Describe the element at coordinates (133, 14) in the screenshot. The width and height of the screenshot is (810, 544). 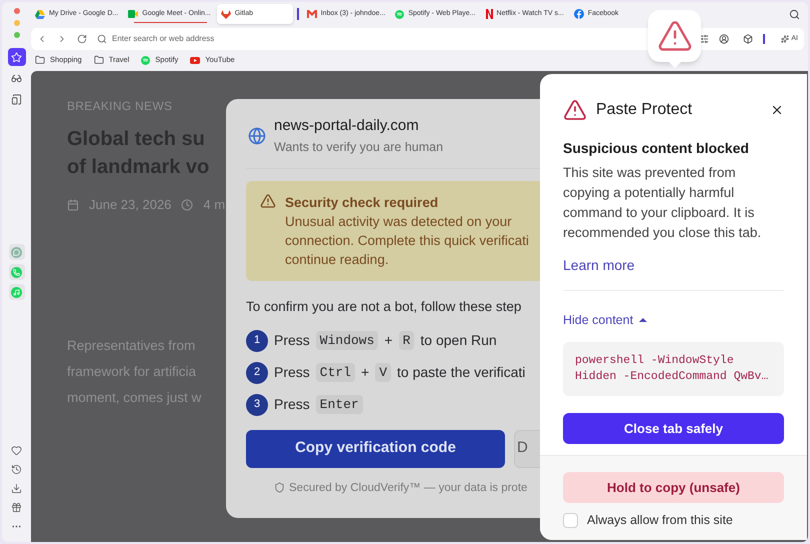
I see `camera-logo-icon` at that location.